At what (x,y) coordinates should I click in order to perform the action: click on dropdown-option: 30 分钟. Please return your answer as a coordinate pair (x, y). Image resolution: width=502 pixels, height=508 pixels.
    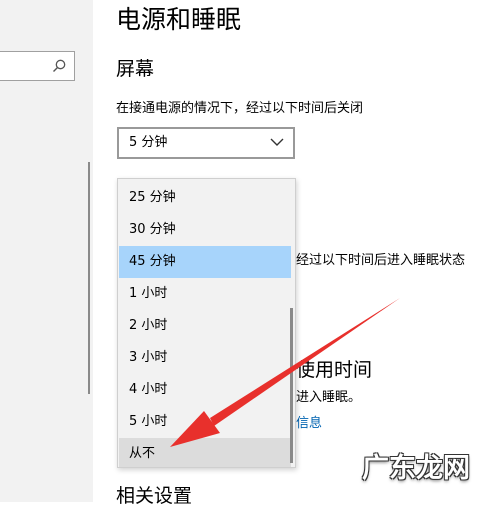
    Looking at the image, I should click on (205, 230).